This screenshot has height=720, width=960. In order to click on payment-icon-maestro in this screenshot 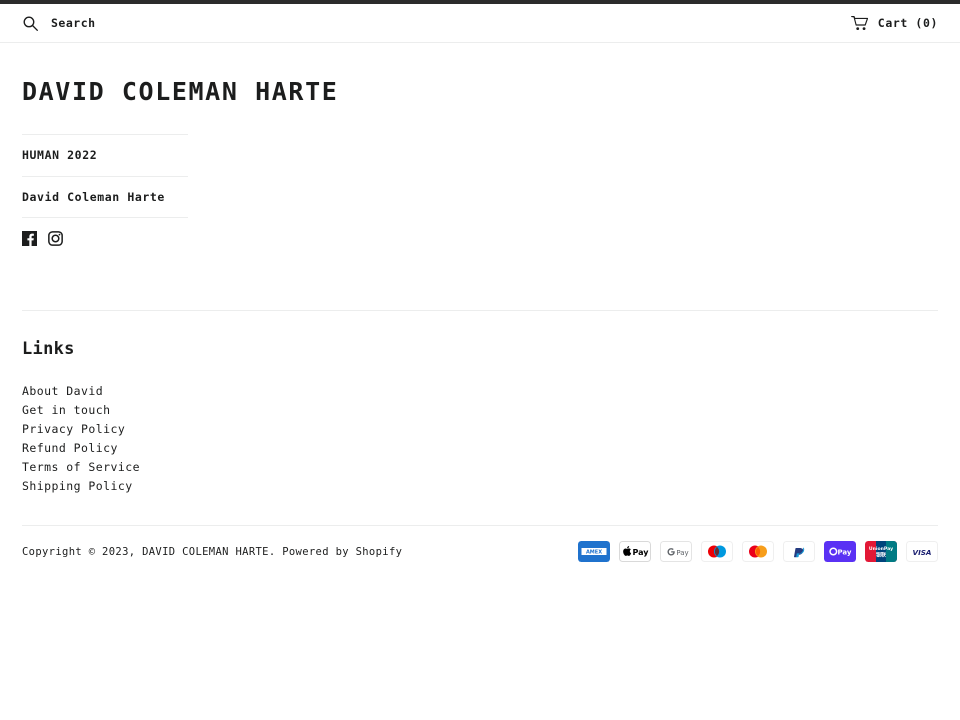, I will do `click(717, 551)`.